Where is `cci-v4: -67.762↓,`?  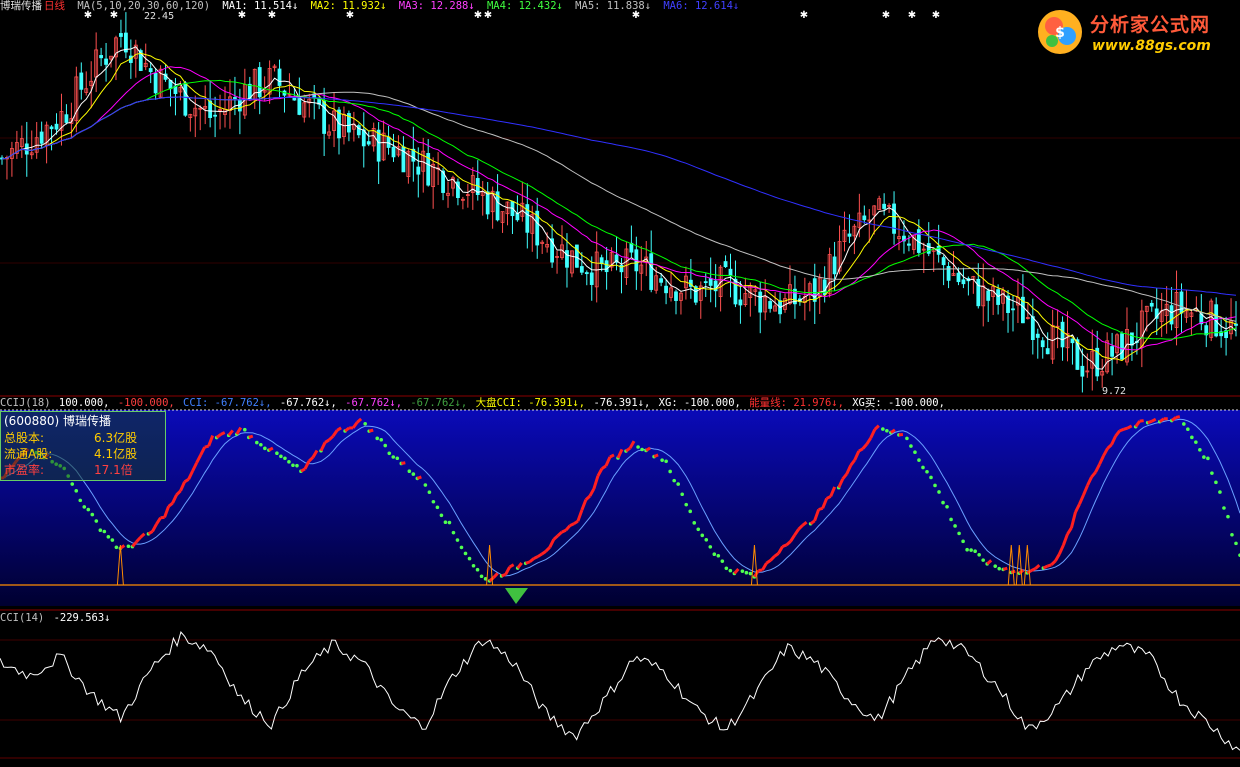
cci-v4: -67.762↓, is located at coordinates (374, 403).